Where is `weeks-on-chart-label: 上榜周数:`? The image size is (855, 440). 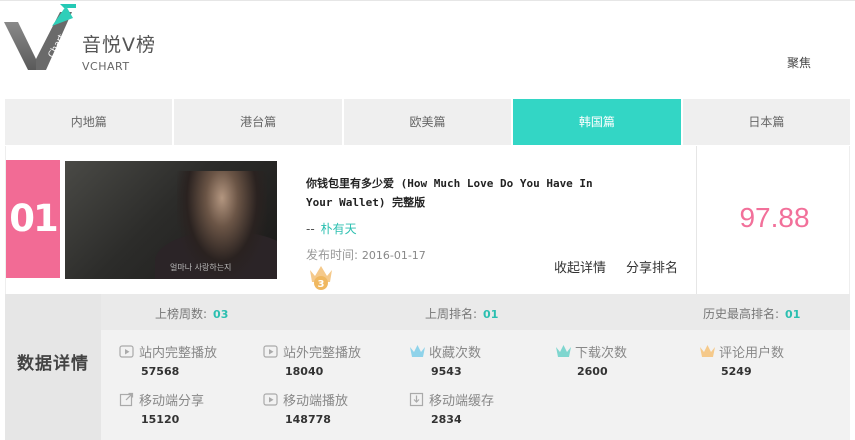 weeks-on-chart-label: 上榜周数: is located at coordinates (181, 314).